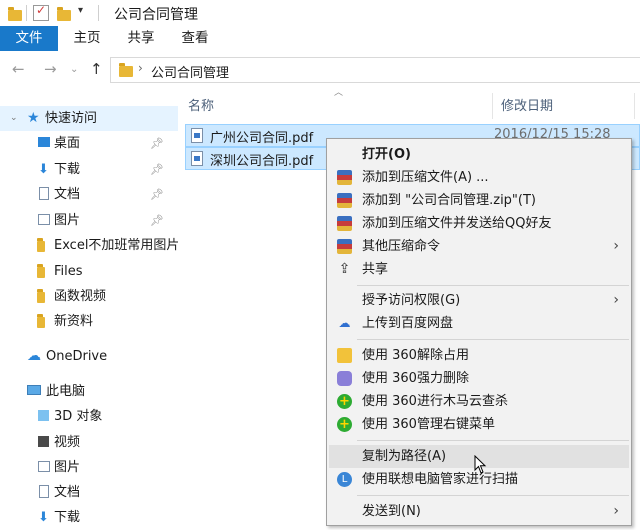 This screenshot has width=640, height=530. I want to click on tab-view: 查看, so click(195, 38).